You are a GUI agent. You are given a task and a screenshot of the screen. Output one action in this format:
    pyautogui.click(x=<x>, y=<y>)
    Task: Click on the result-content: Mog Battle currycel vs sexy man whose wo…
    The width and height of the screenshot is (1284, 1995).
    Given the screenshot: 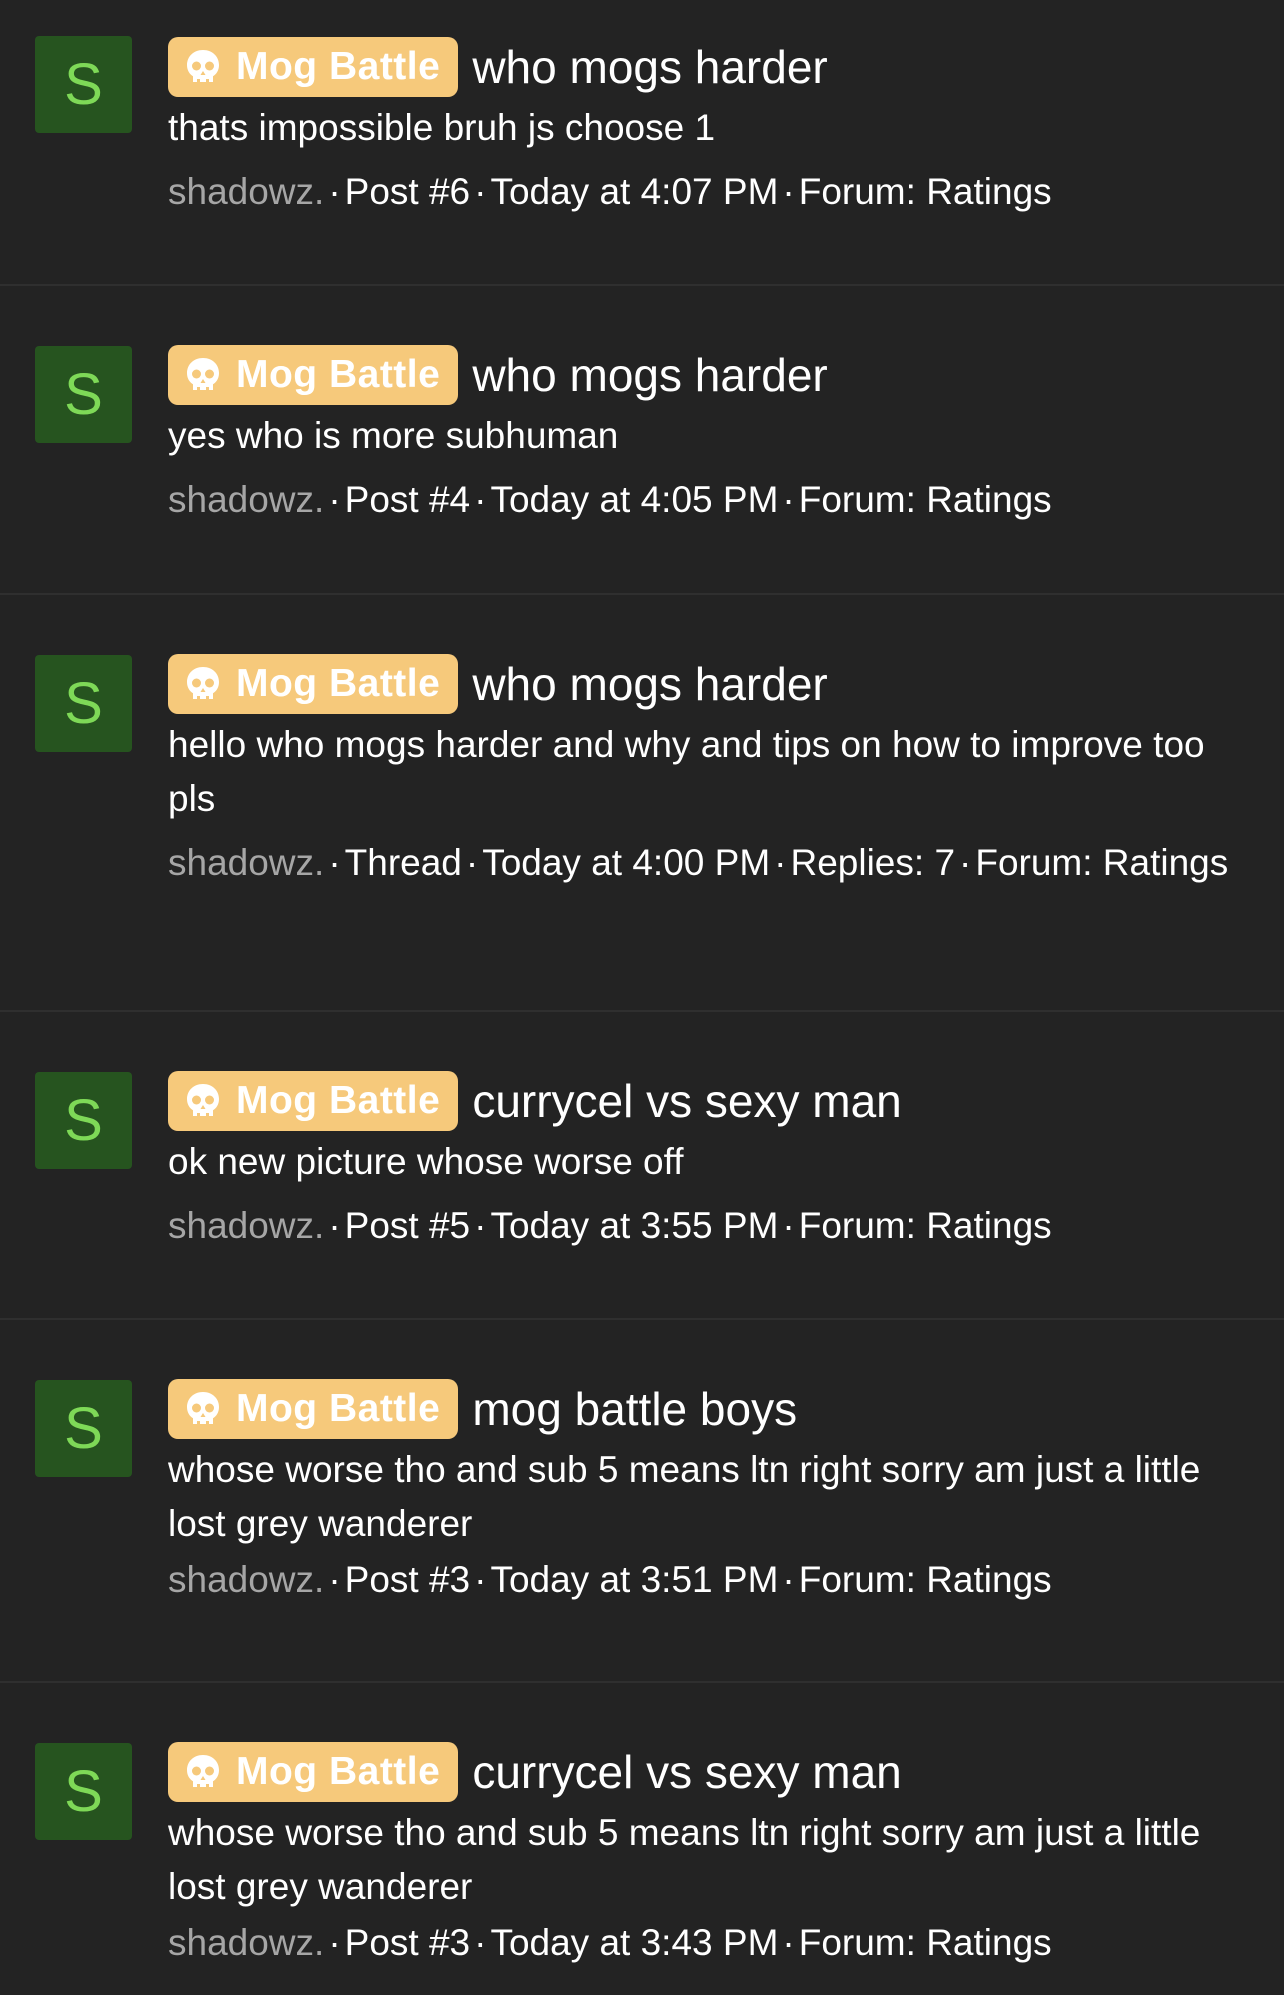 What is the action you would take?
    pyautogui.click(x=706, y=1855)
    